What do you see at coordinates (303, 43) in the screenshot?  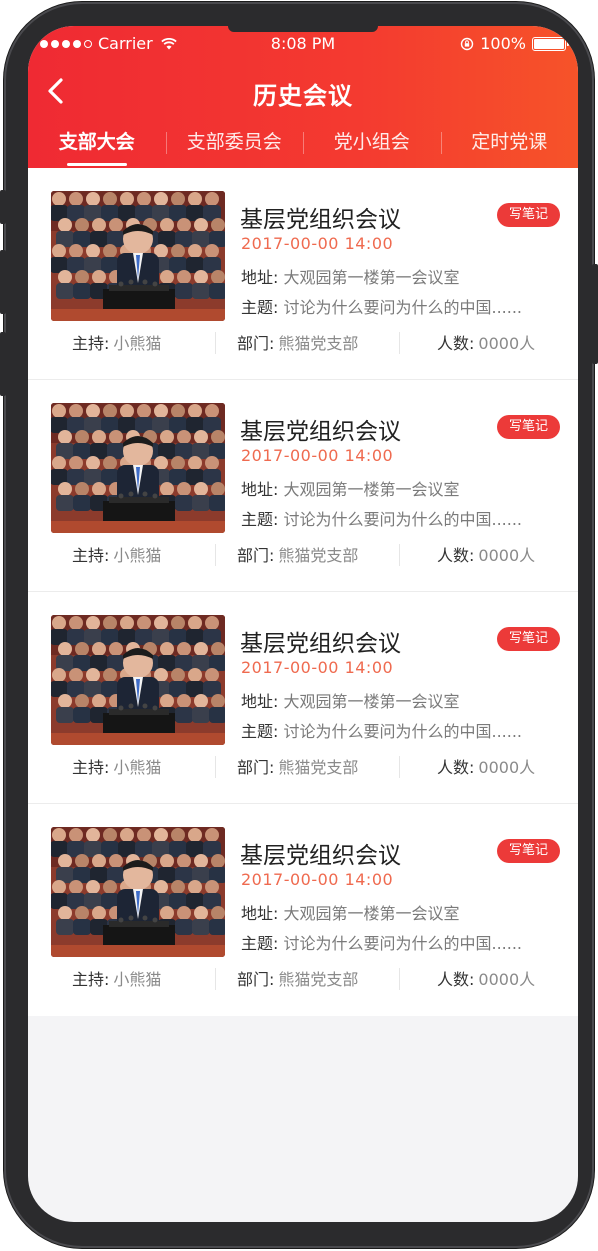 I see `status-bar: Carrier 8:08 PM 100%` at bounding box center [303, 43].